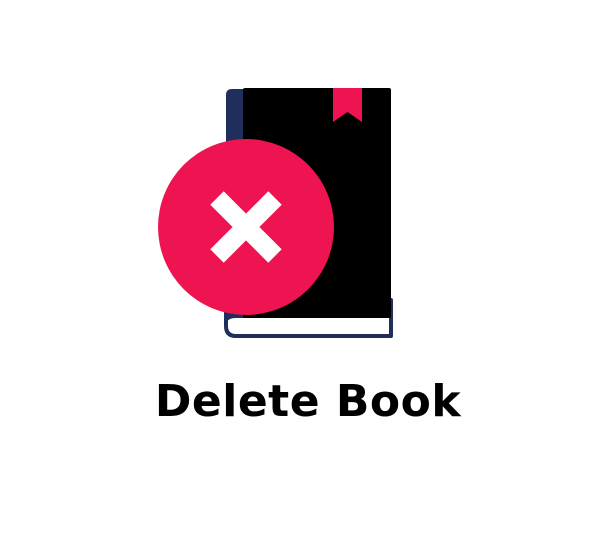 Image resolution: width=592 pixels, height=536 pixels. Describe the element at coordinates (246, 227) in the screenshot. I see `close-icon` at that location.